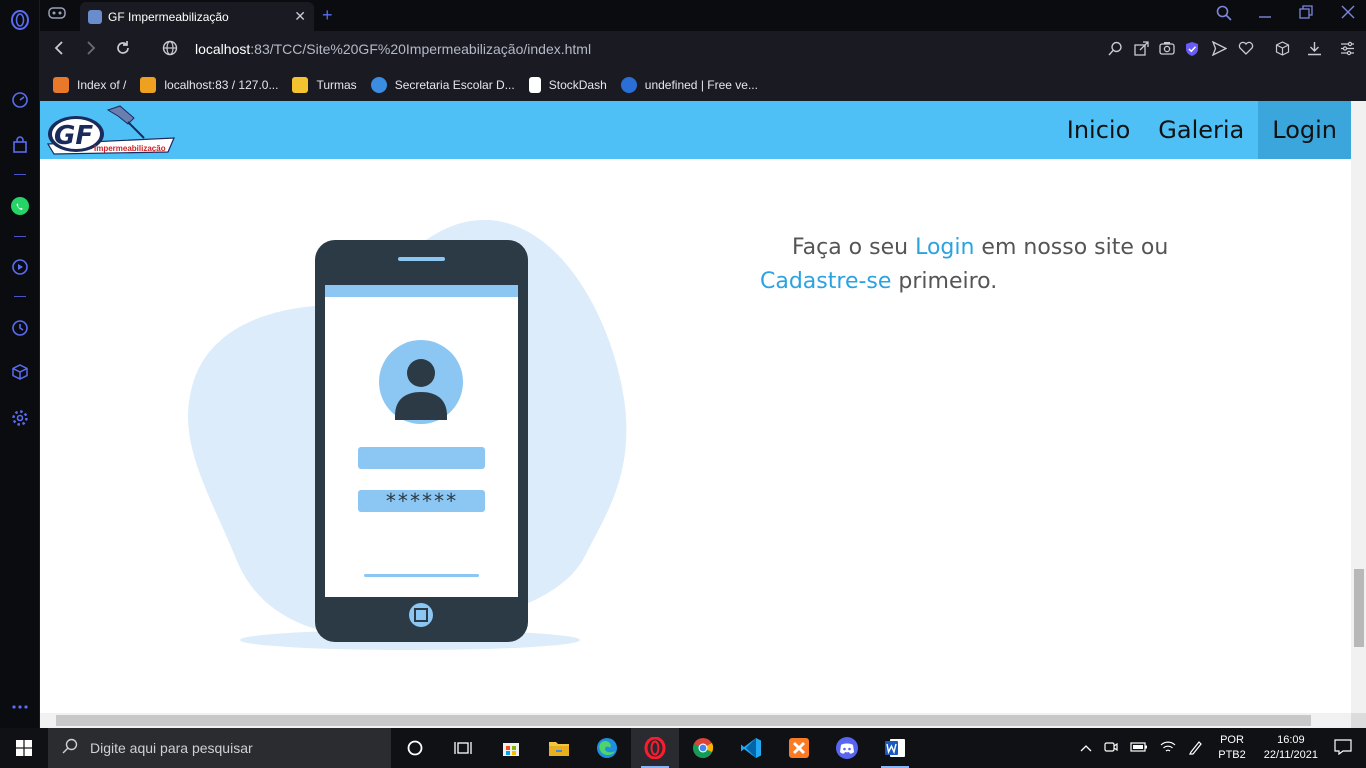  Describe the element at coordinates (20, 145) in the screenshot. I see `shopping-bag-icon` at that location.